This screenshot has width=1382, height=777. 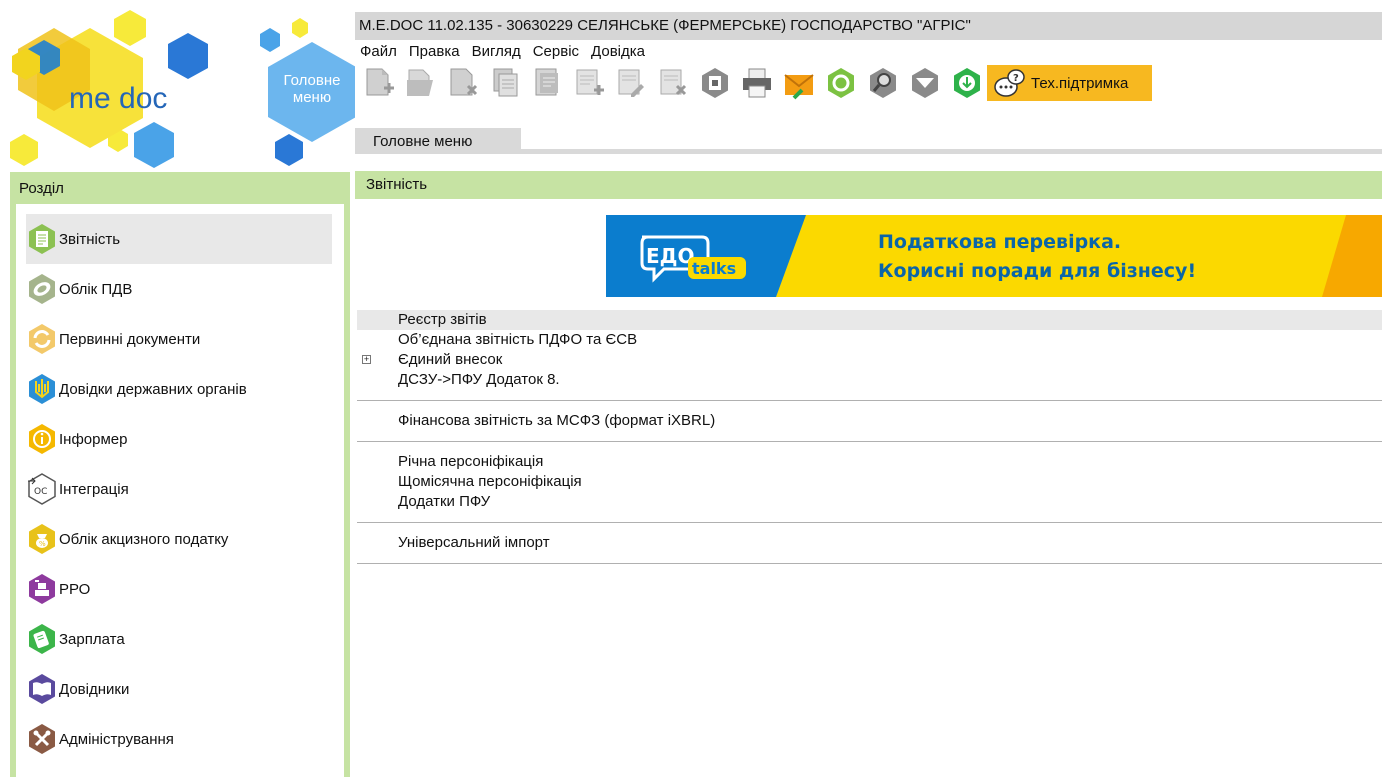 I want to click on sidebar-item-integration: OC Інтеграція, so click(x=179, y=489).